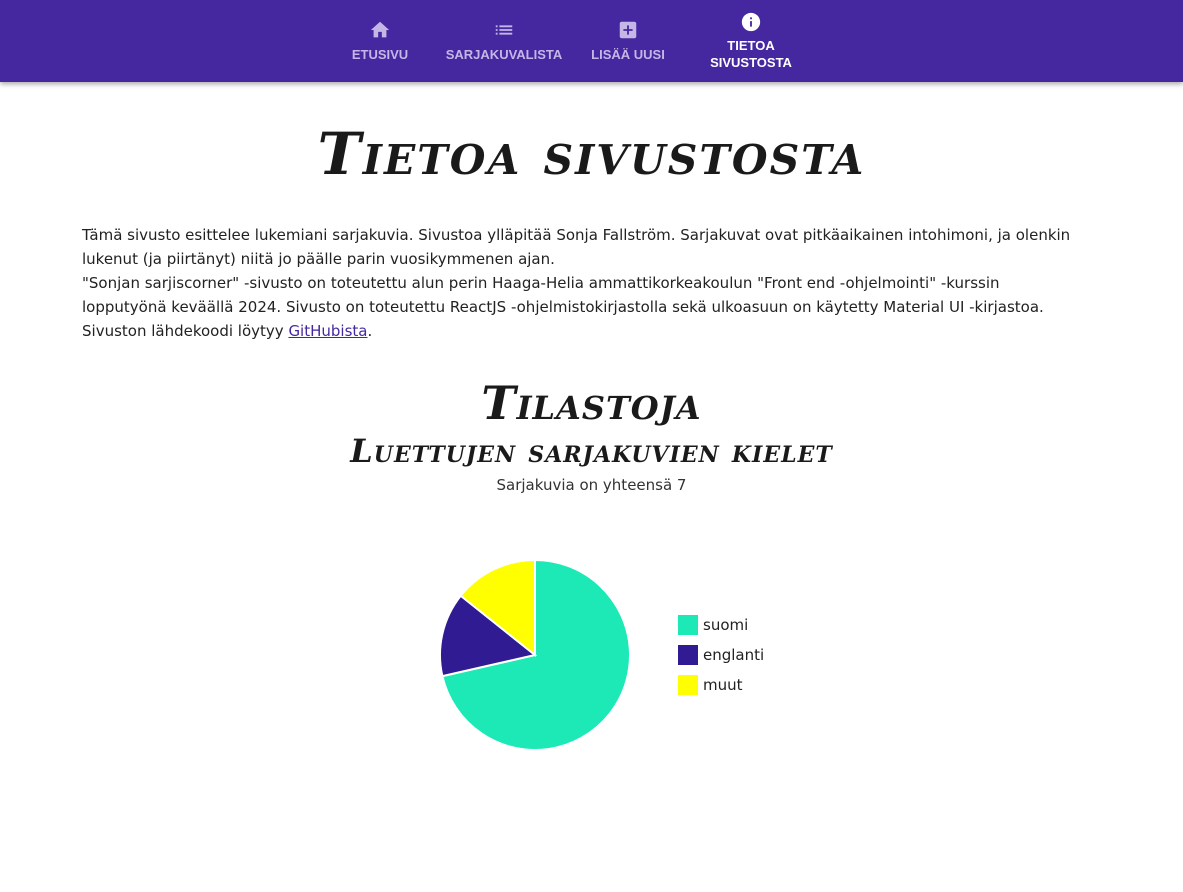  I want to click on languages-subtitle: Luettujen sarjakuvien kielet, so click(591, 451).